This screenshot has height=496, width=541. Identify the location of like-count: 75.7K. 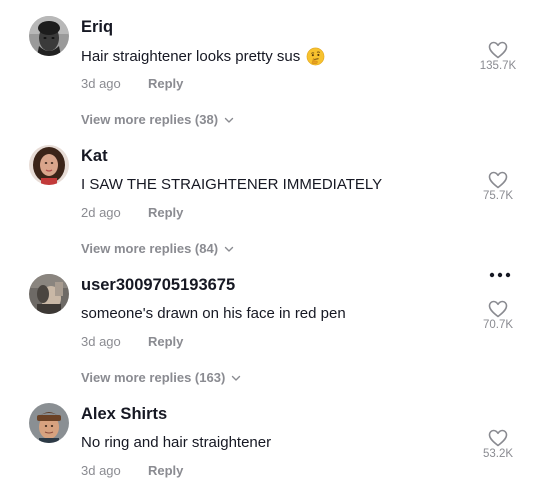
(498, 196).